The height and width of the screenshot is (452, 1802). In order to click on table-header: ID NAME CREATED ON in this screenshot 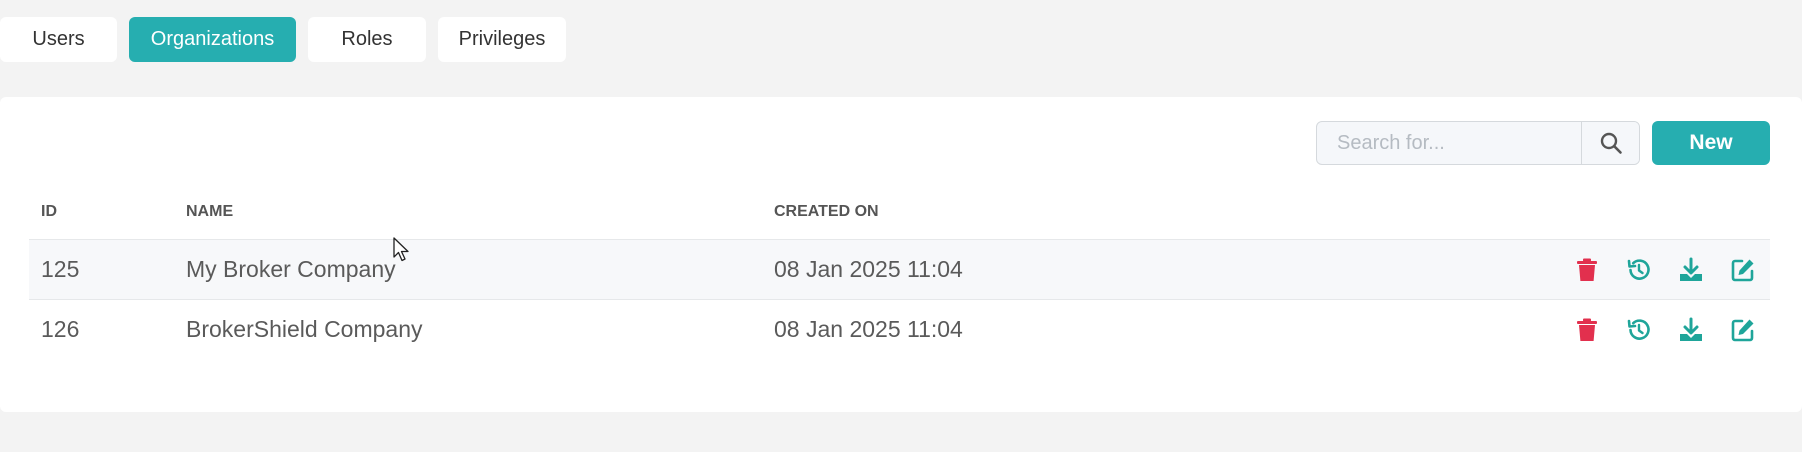, I will do `click(899, 220)`.